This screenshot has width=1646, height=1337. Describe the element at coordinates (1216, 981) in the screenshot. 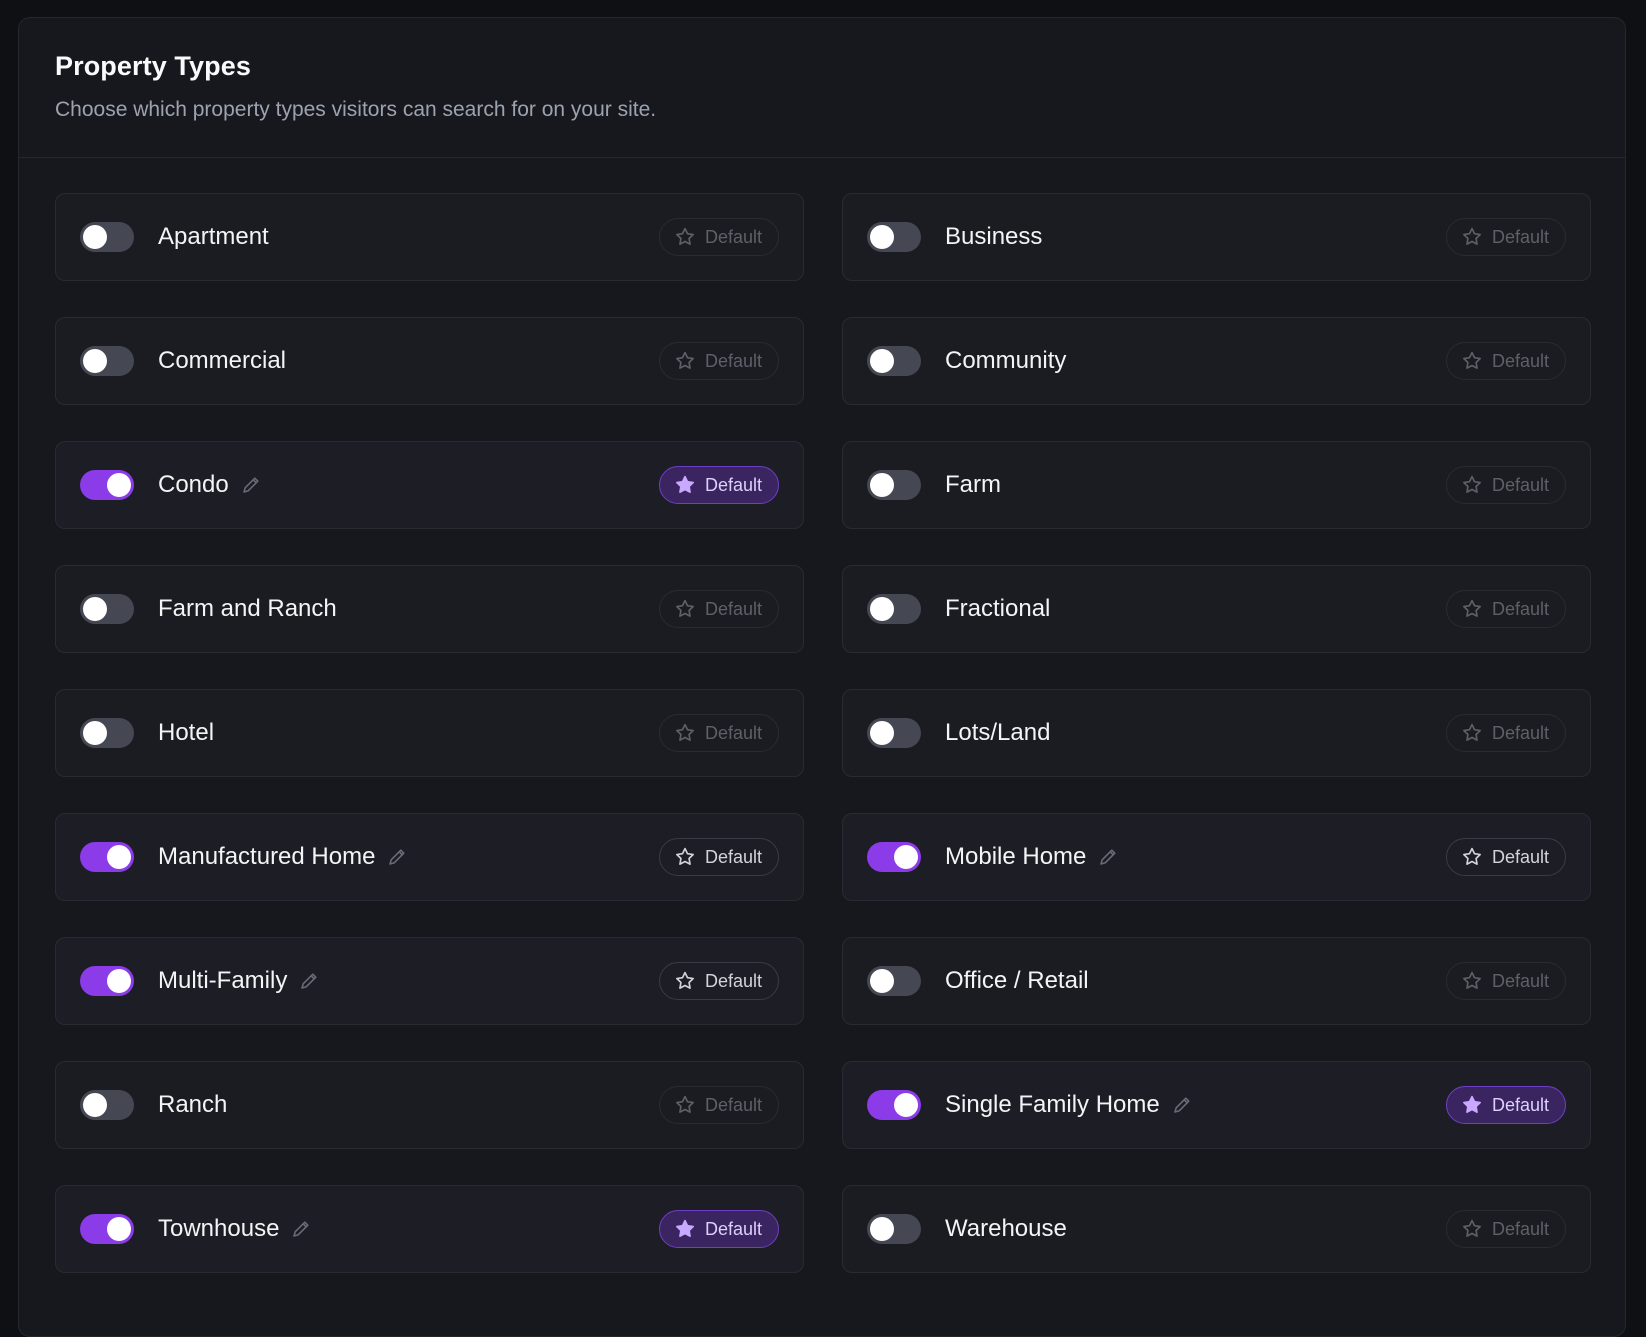

I see `property-type-card-office-retail: Office / Retail Default` at that location.